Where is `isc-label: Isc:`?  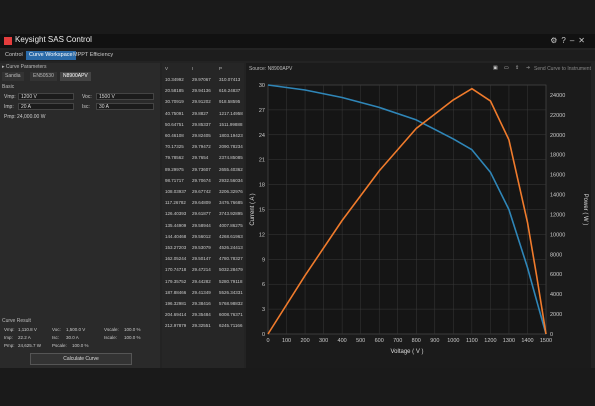
isc-label: Isc: is located at coordinates (86, 107).